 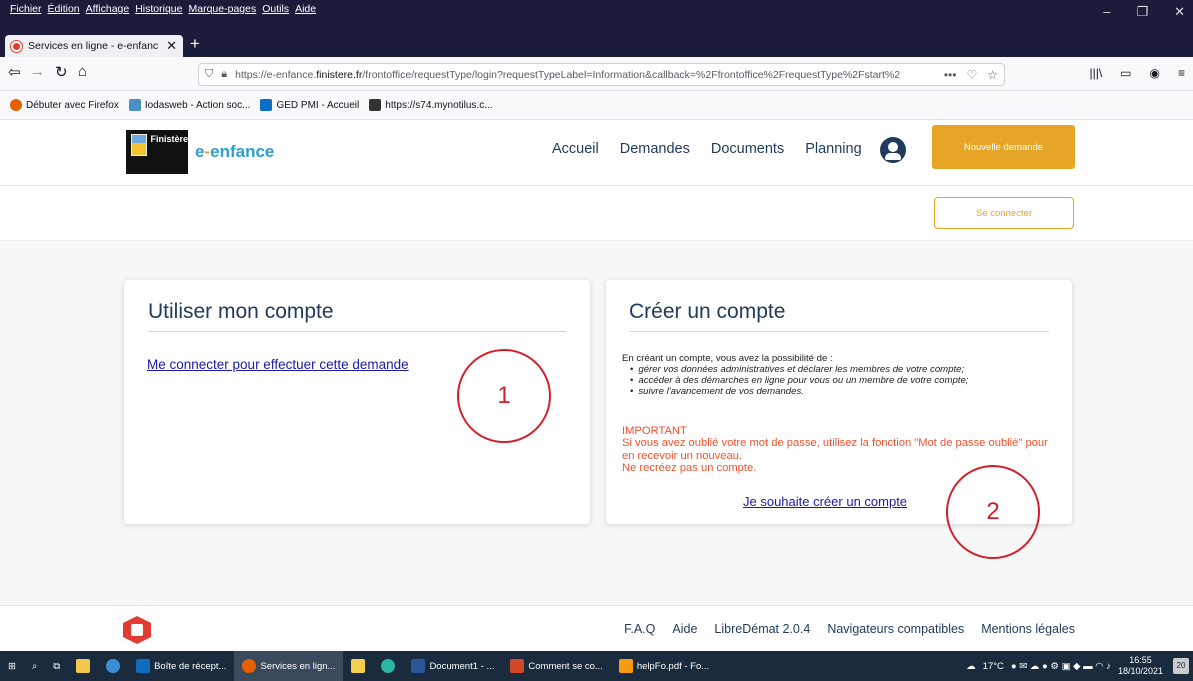 I want to click on toolbar-icons: |||\ ▭ ◉ ≡, so click(x=1137, y=73).